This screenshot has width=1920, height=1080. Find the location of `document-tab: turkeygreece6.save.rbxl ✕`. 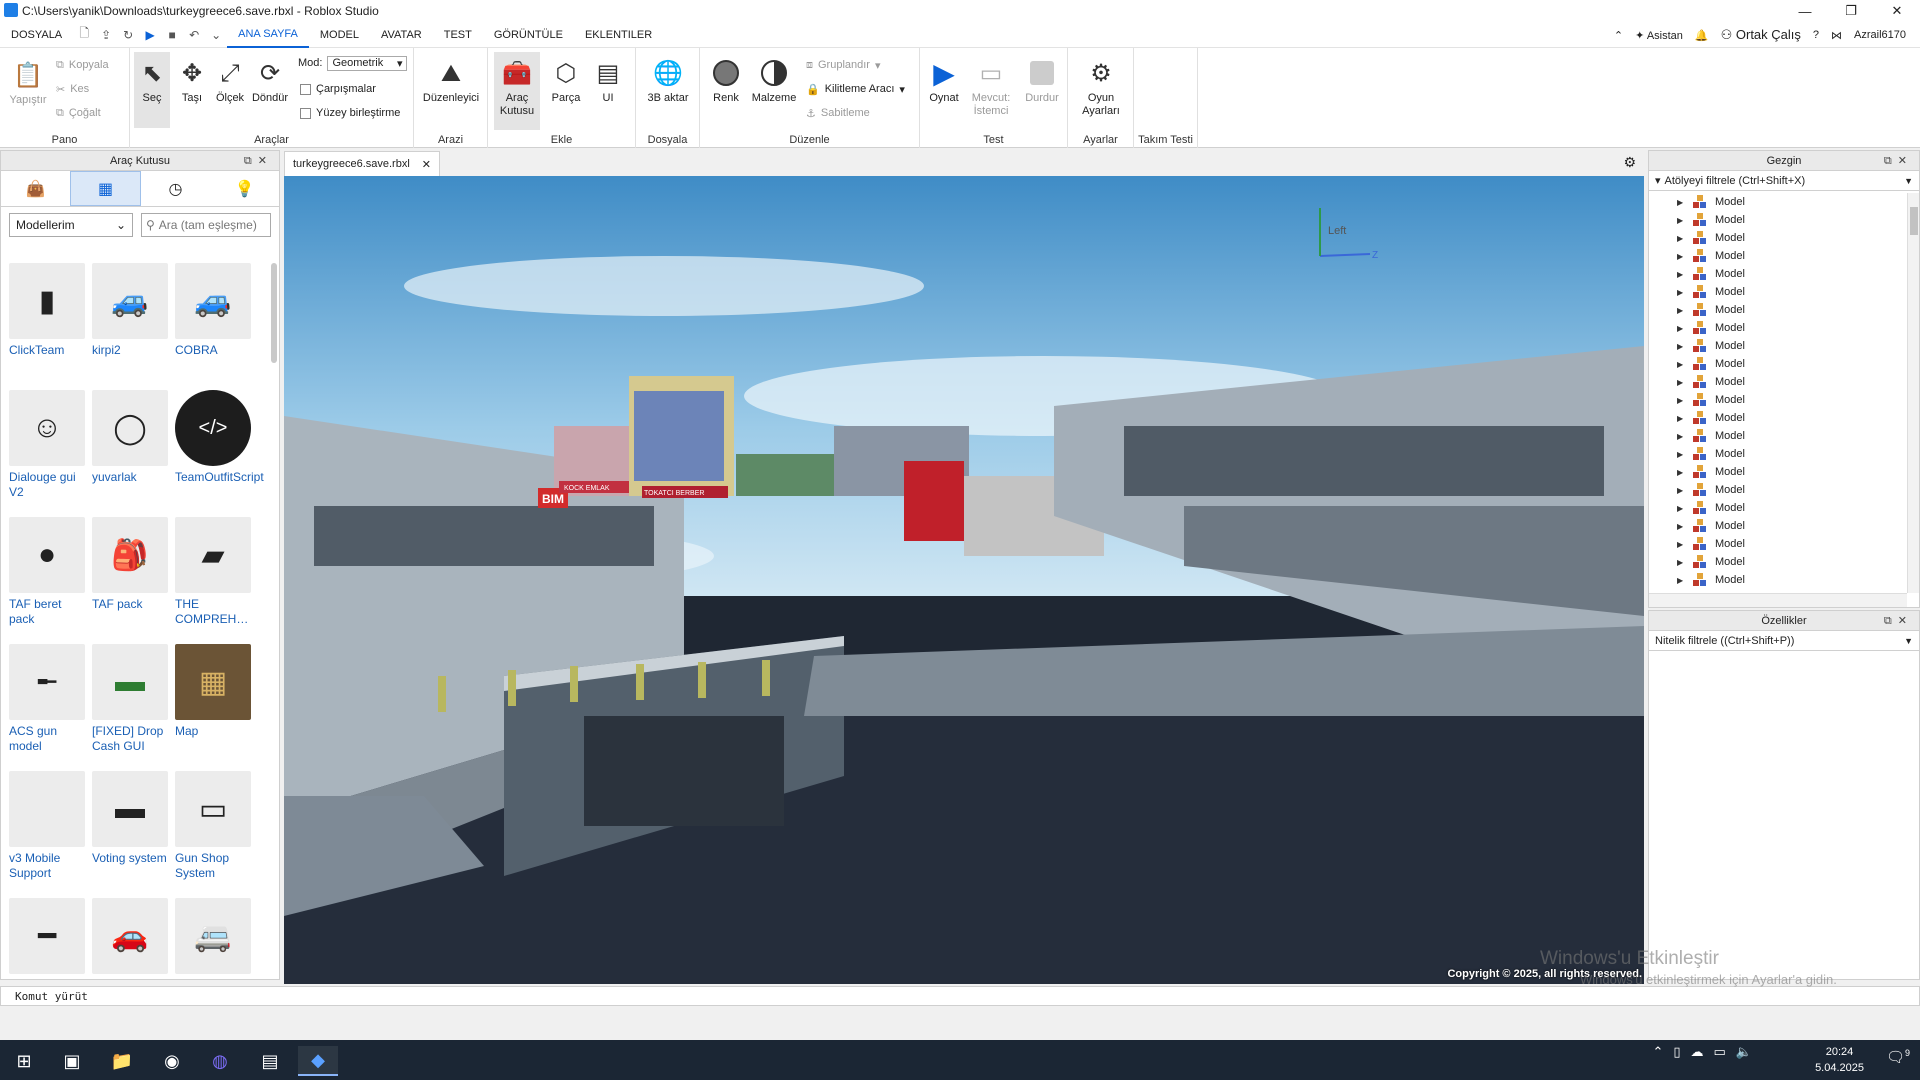

document-tab: turkeygreece6.save.rbxl ✕ is located at coordinates (362, 163).